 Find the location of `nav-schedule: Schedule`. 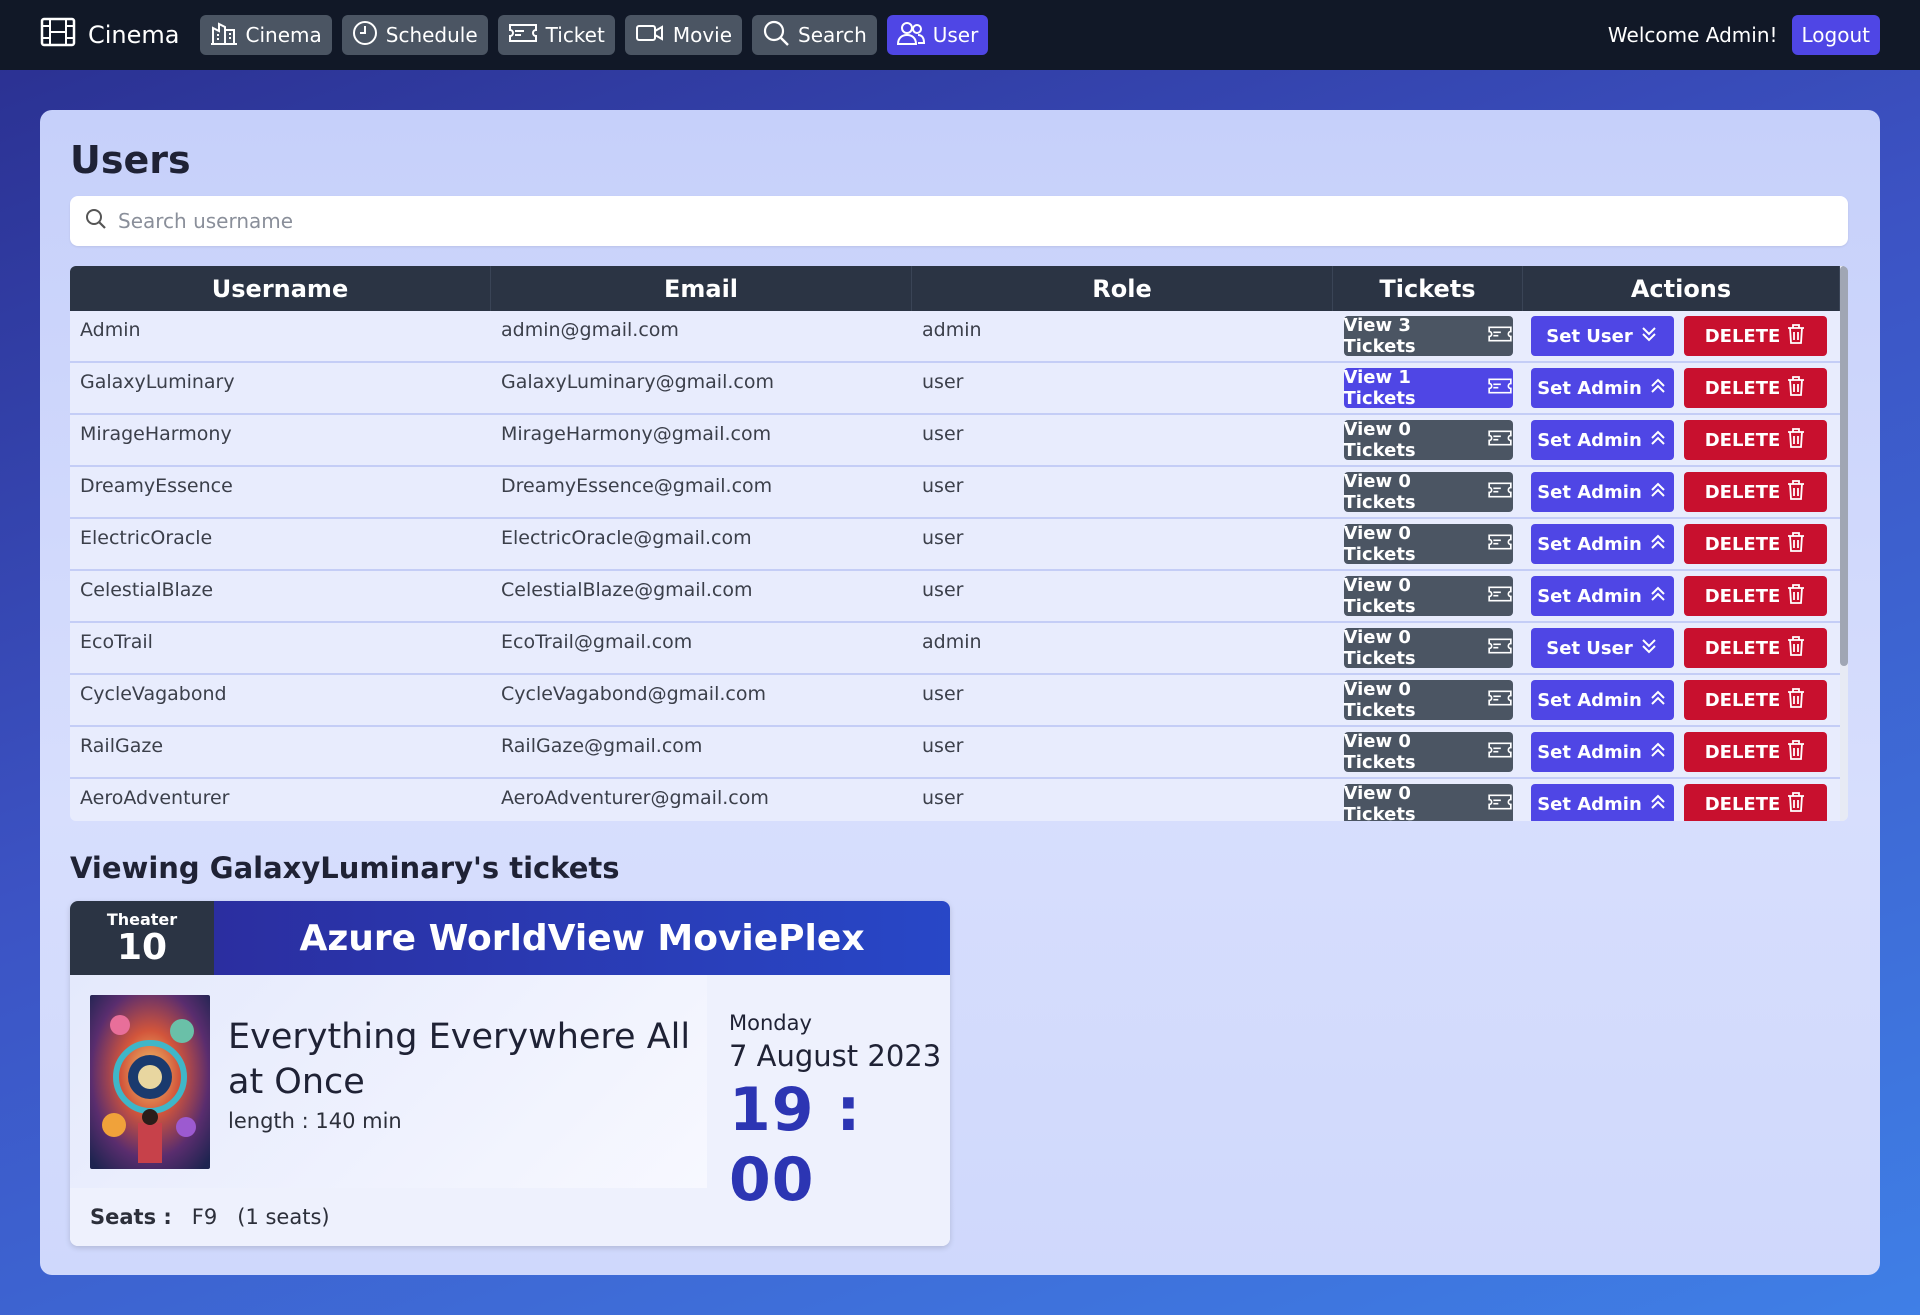

nav-schedule: Schedule is located at coordinates (414, 35).